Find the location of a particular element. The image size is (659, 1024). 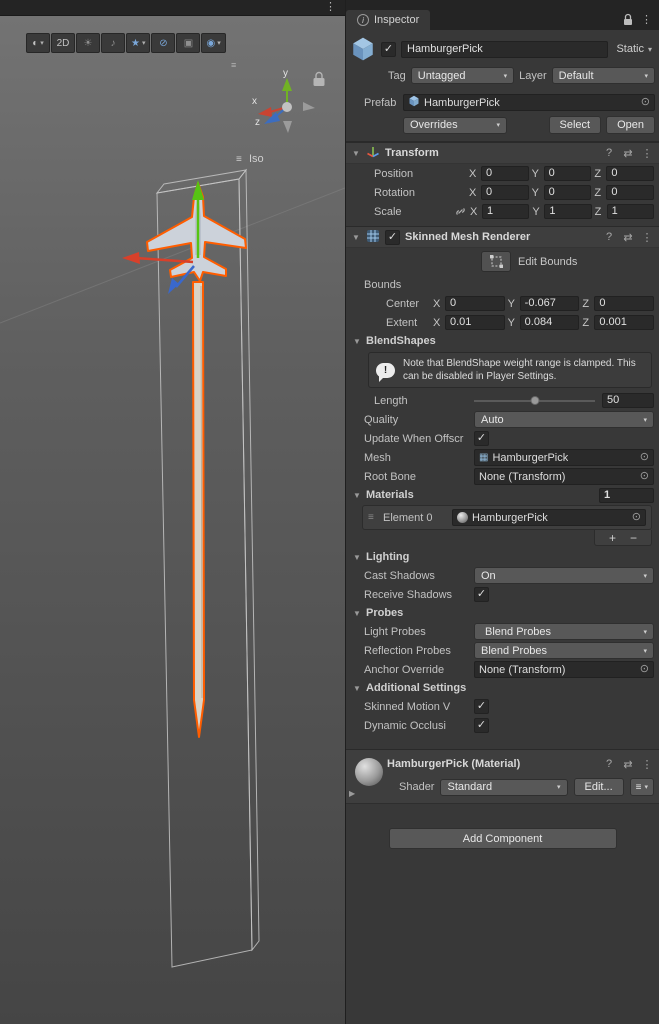

active-checkbox: ✓ is located at coordinates (388, 49).